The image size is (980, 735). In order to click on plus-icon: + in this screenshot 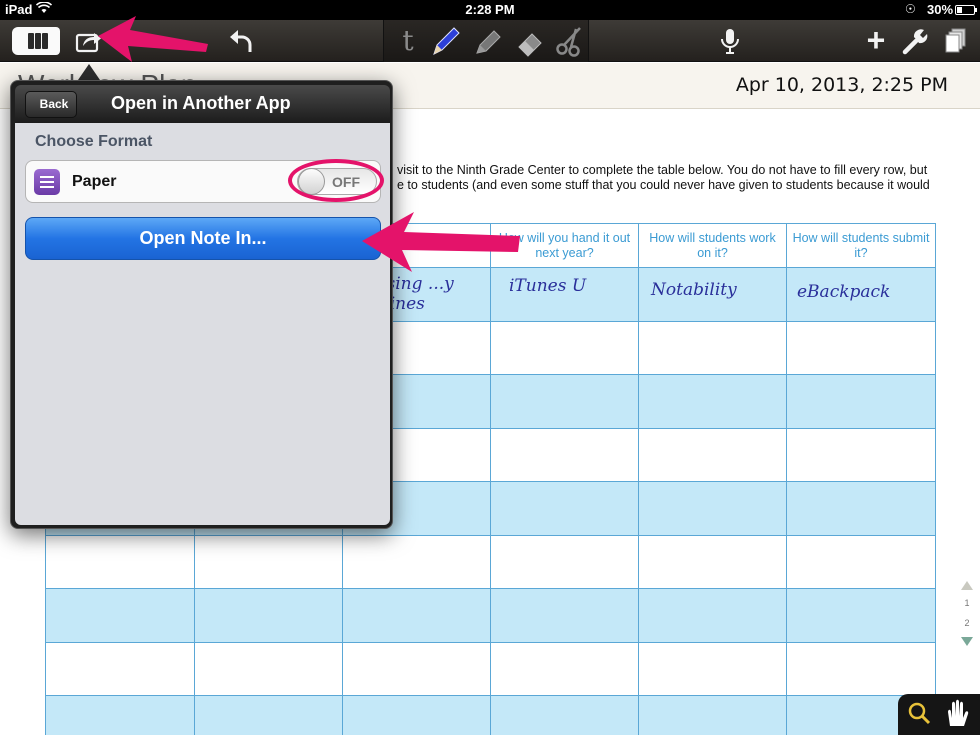, I will do `click(876, 40)`.